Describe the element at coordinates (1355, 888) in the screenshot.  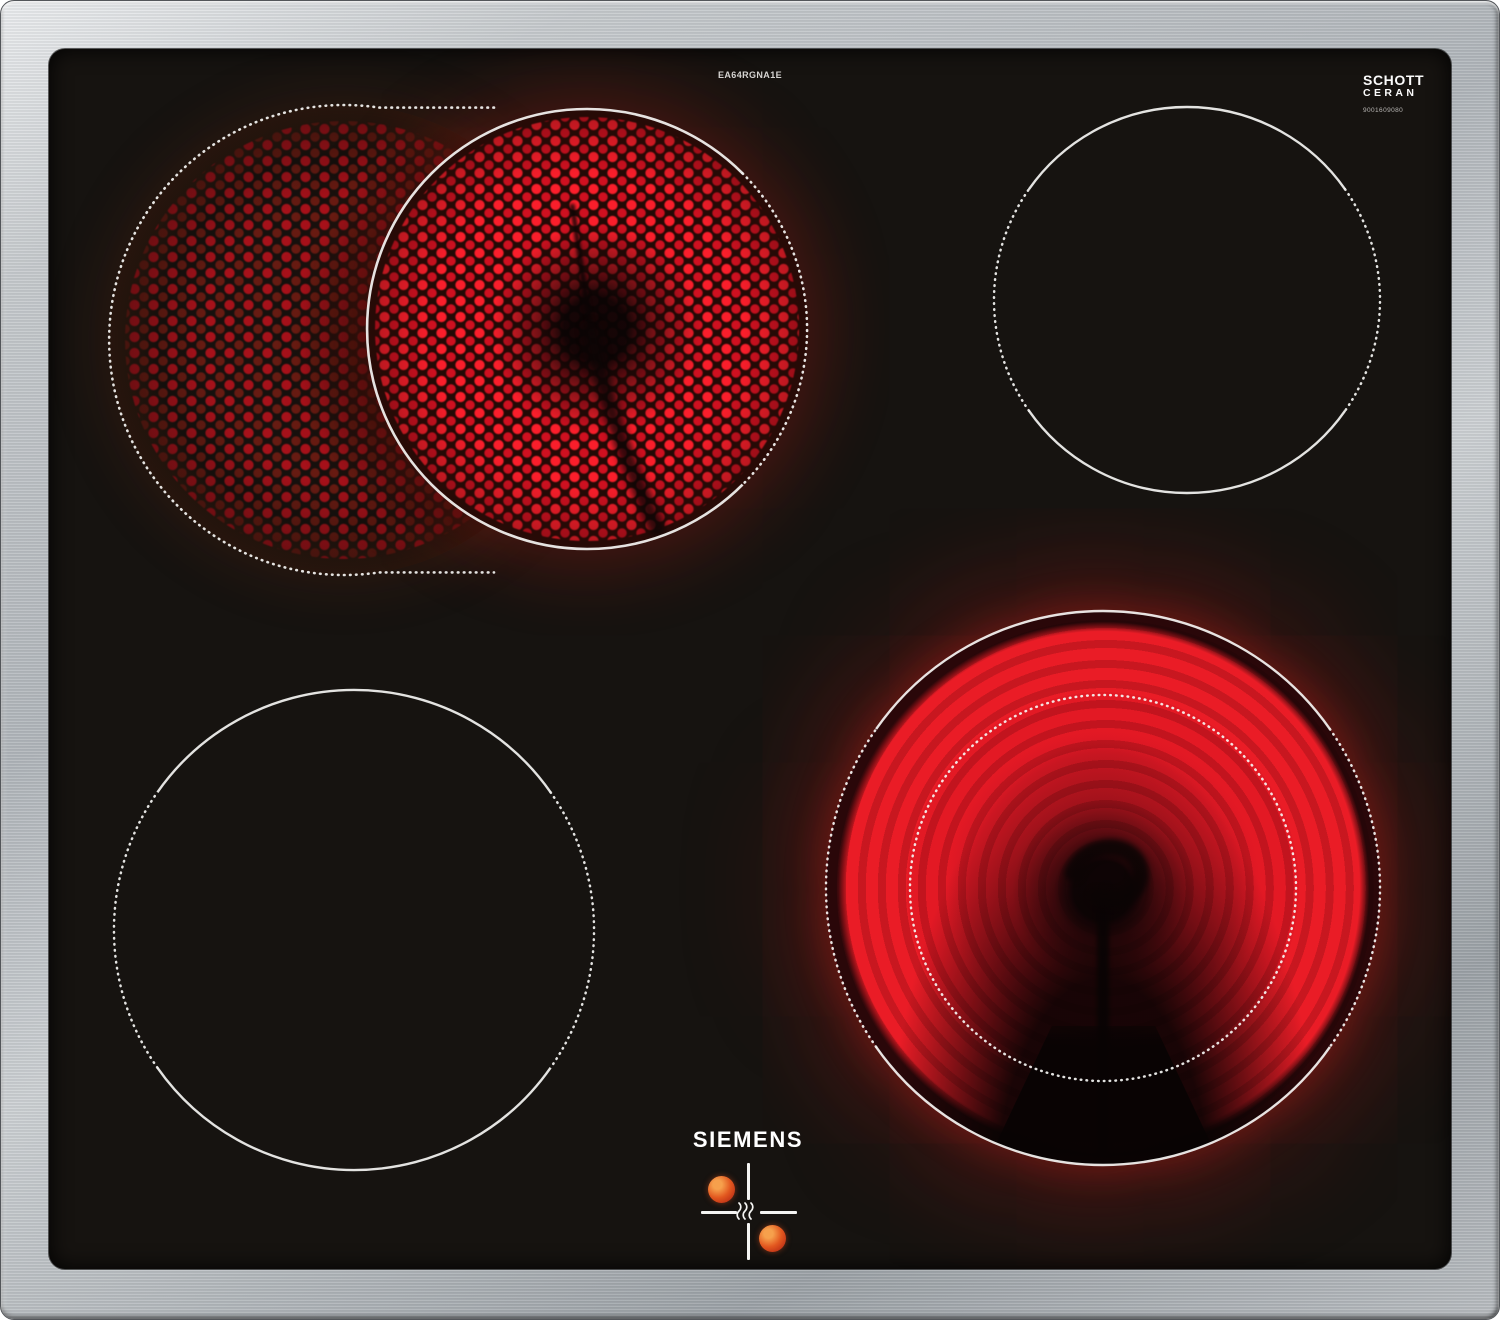
I see `front-right-outline-dotted-right` at that location.